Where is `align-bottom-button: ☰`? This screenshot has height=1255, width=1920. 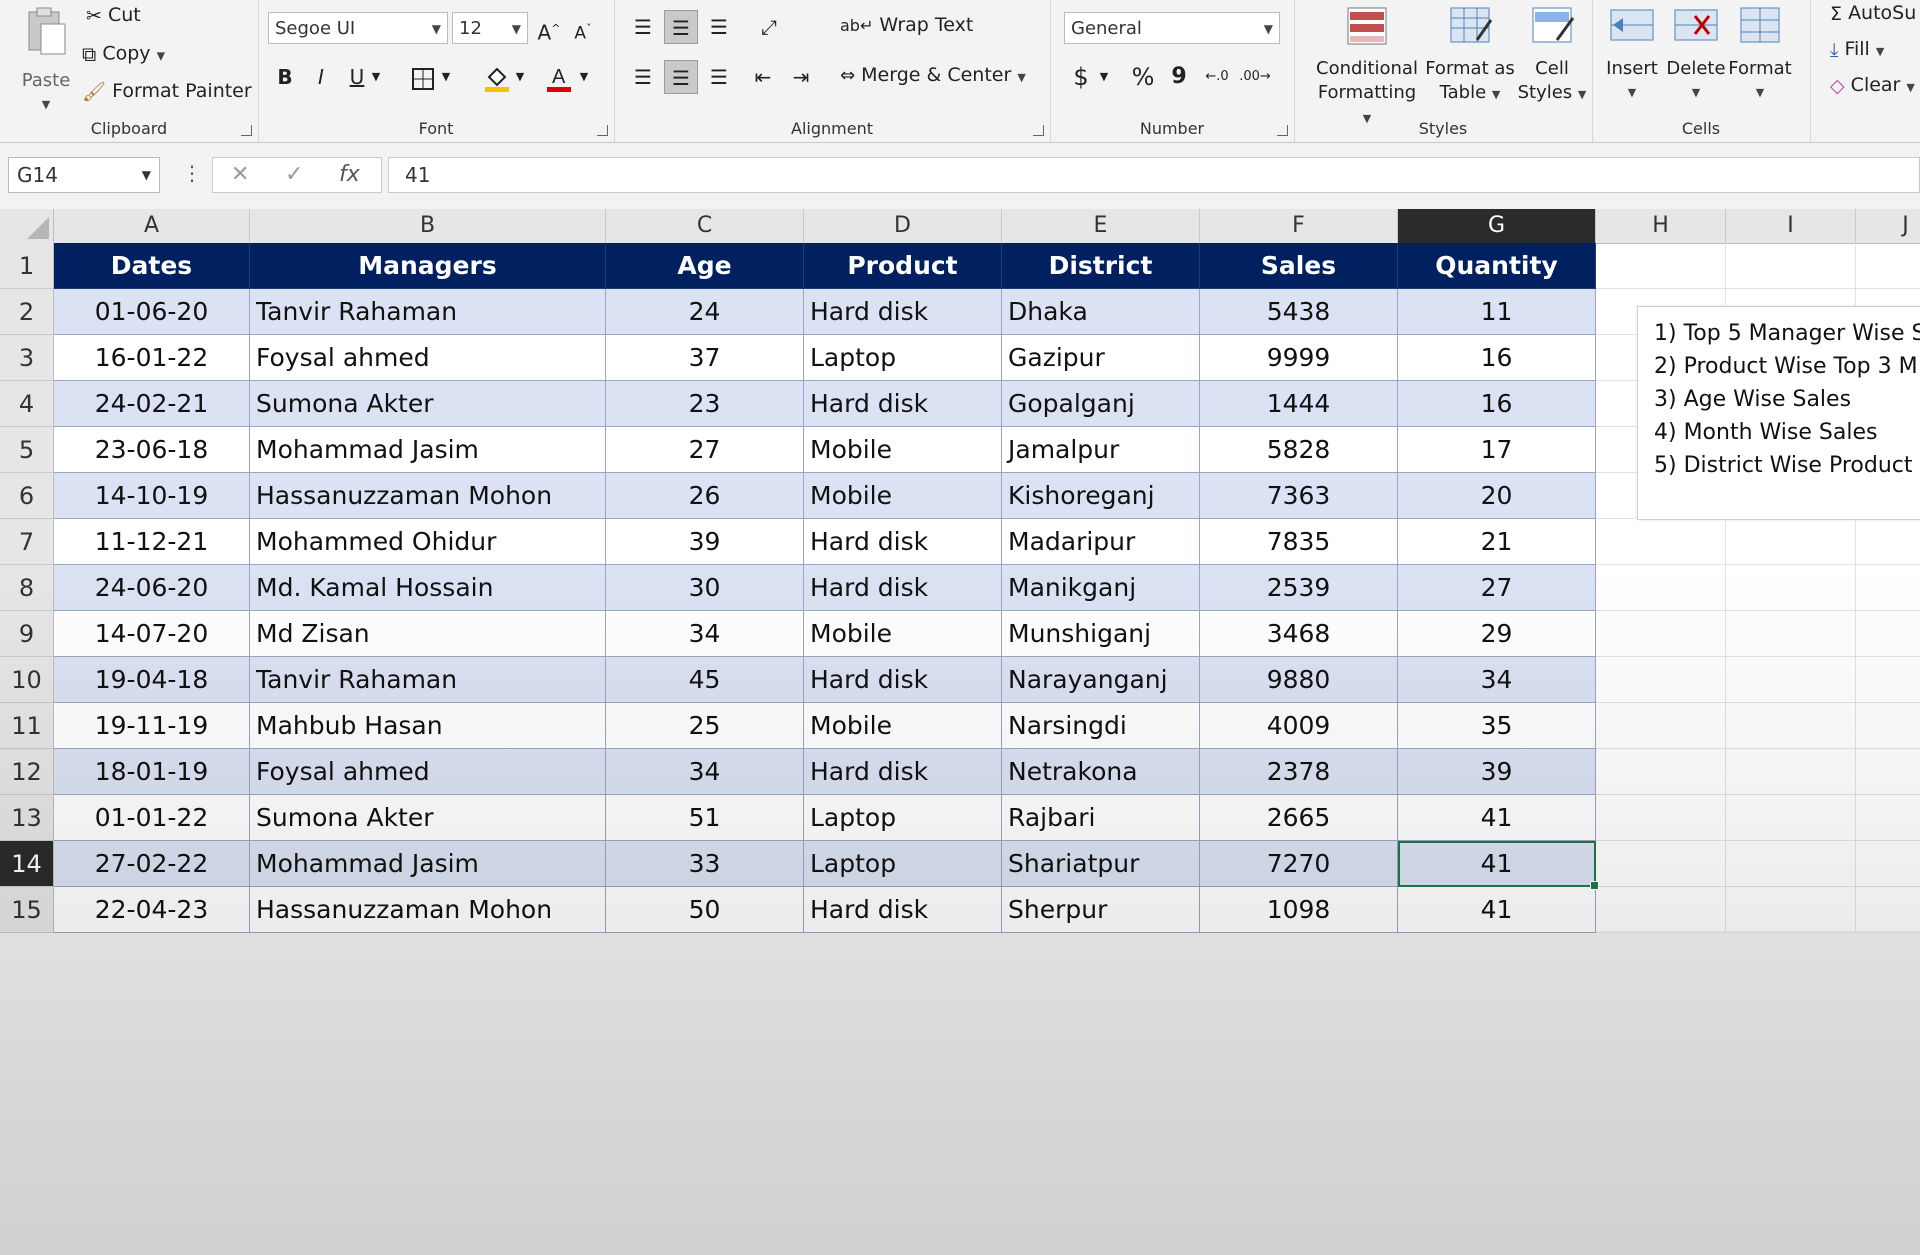 align-bottom-button: ☰ is located at coordinates (719, 27).